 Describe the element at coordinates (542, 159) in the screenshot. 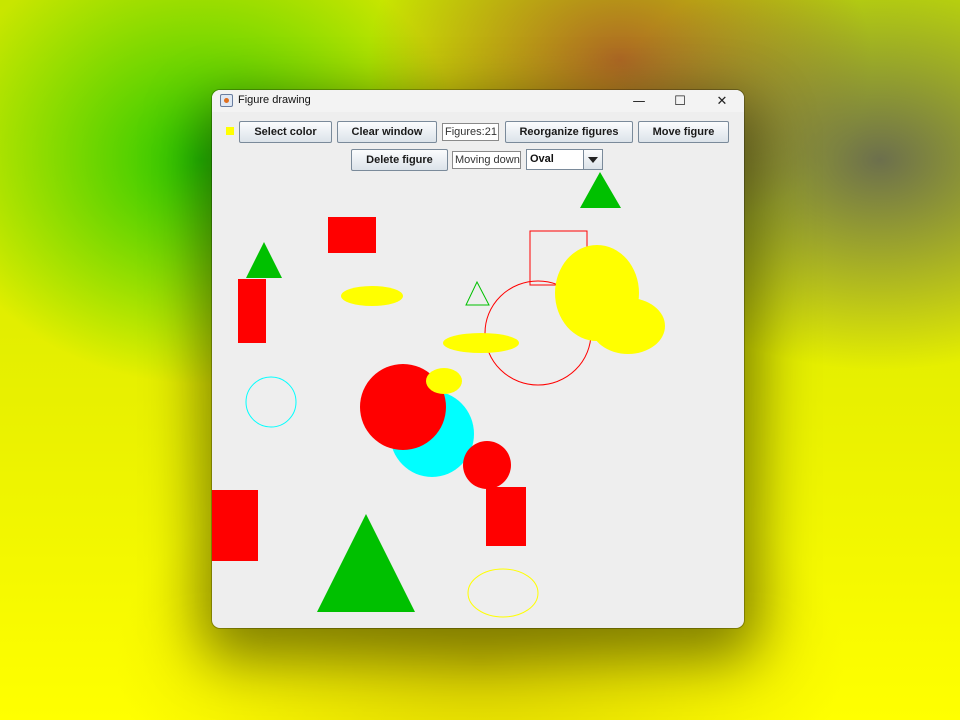

I see `shape-select-value: Oval` at that location.